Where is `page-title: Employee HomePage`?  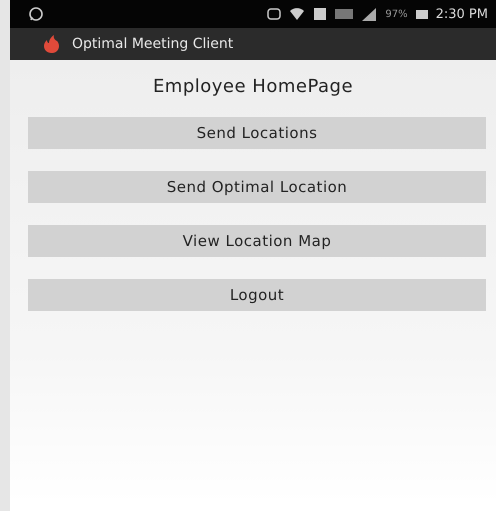
page-title: Employee HomePage is located at coordinates (253, 86).